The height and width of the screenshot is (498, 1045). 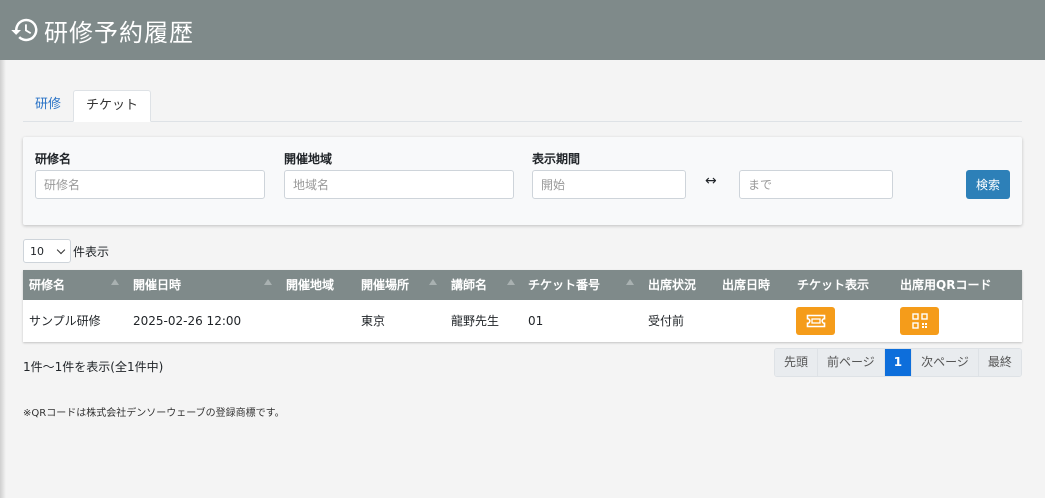 I want to click on col-attendance-time: 出席日時, so click(x=746, y=285).